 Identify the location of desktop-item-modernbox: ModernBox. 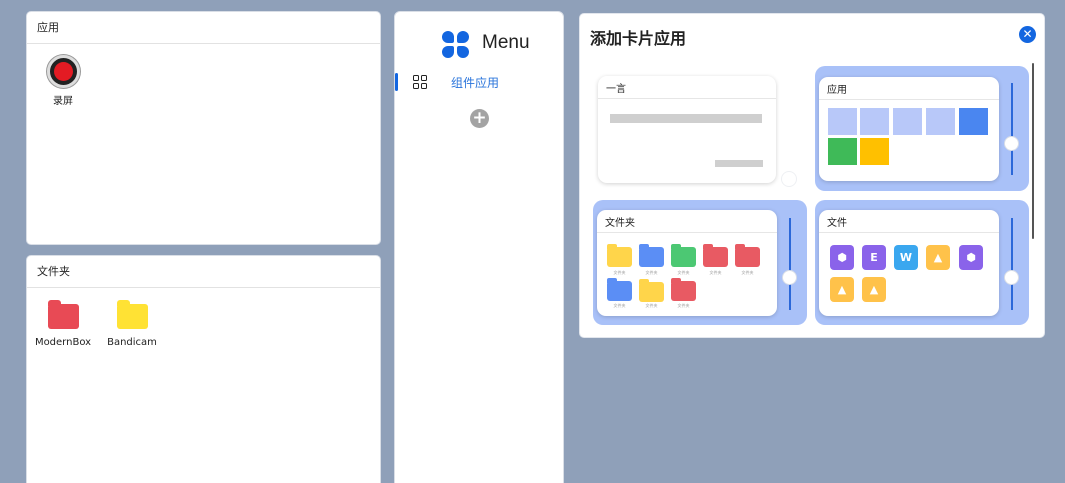
(63, 324).